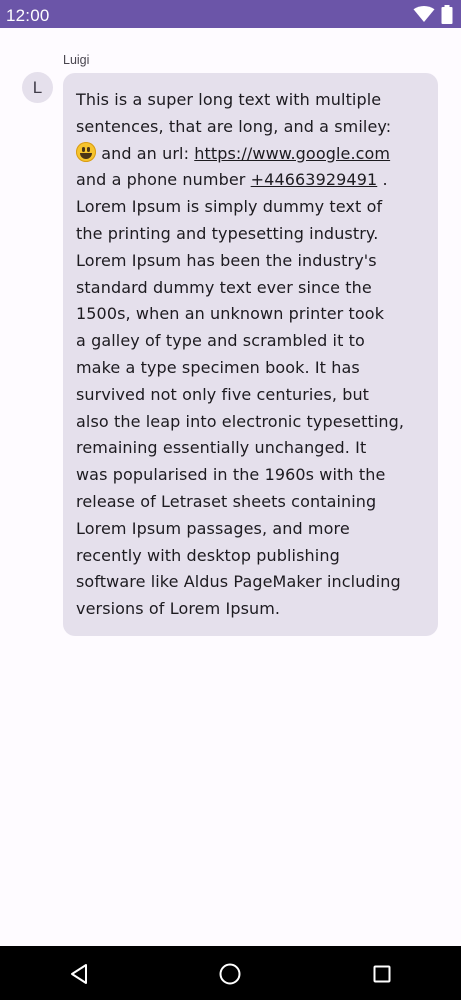 Image resolution: width=461 pixels, height=1000 pixels. I want to click on avatar: L, so click(37, 87).